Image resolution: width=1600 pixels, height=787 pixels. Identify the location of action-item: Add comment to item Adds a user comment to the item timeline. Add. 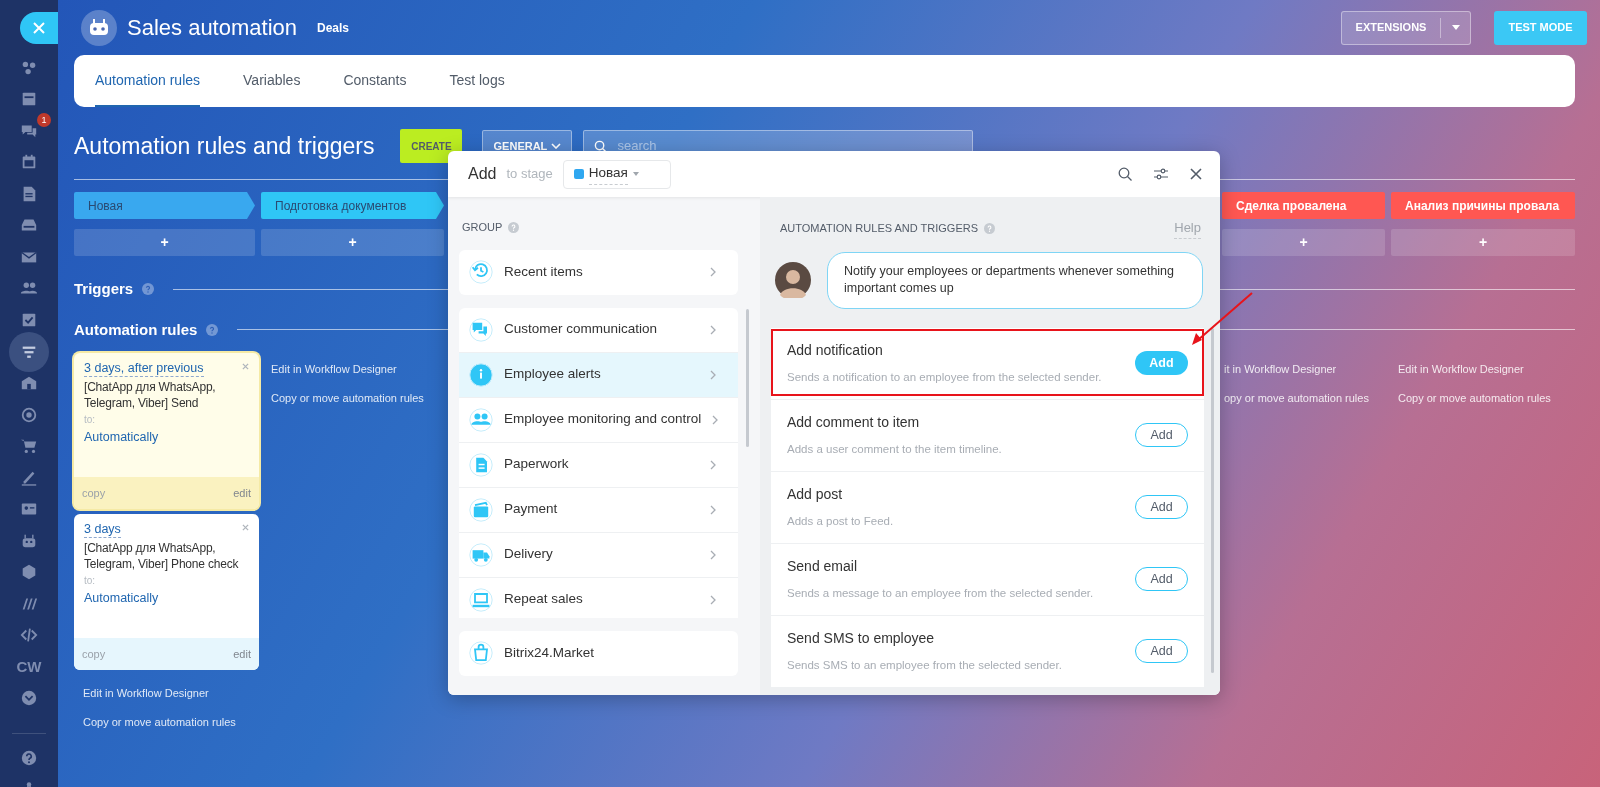
(987, 435).